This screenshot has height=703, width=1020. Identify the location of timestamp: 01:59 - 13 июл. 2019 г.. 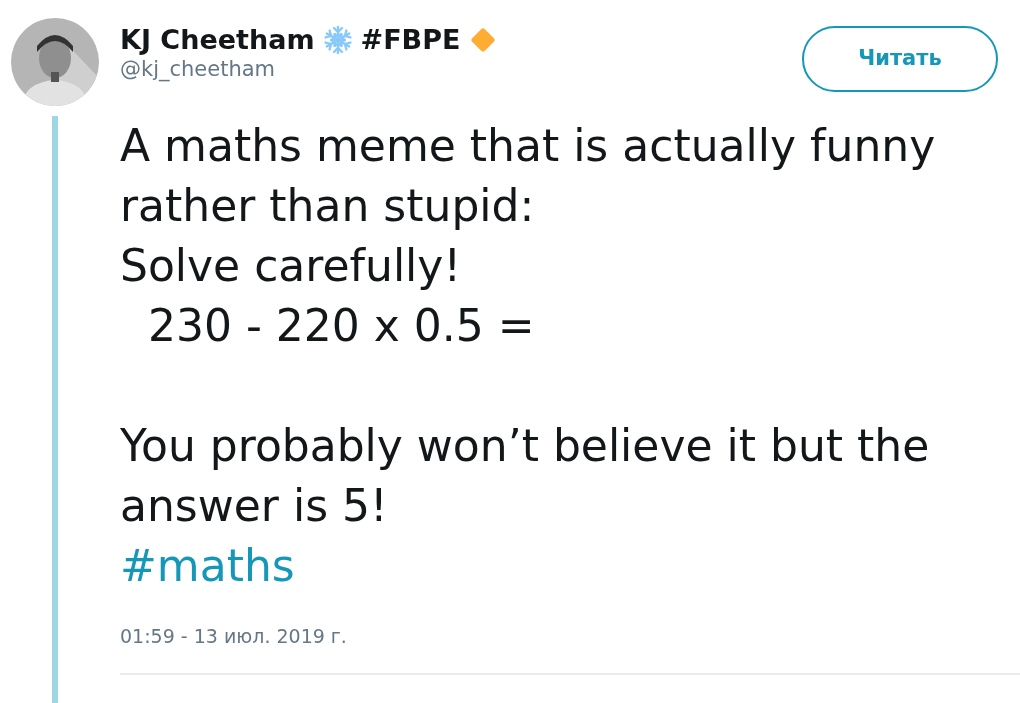
(570, 636).